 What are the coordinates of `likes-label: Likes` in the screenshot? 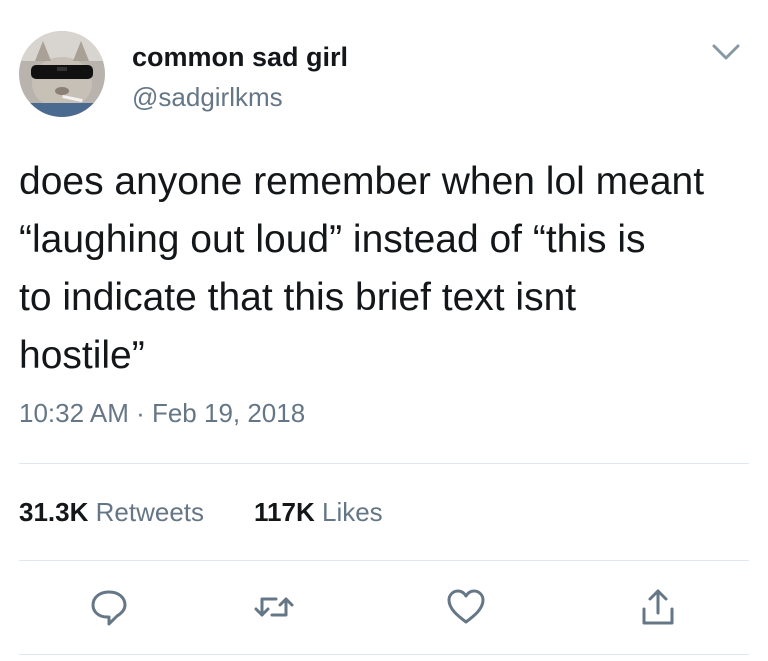 It's located at (352, 512).